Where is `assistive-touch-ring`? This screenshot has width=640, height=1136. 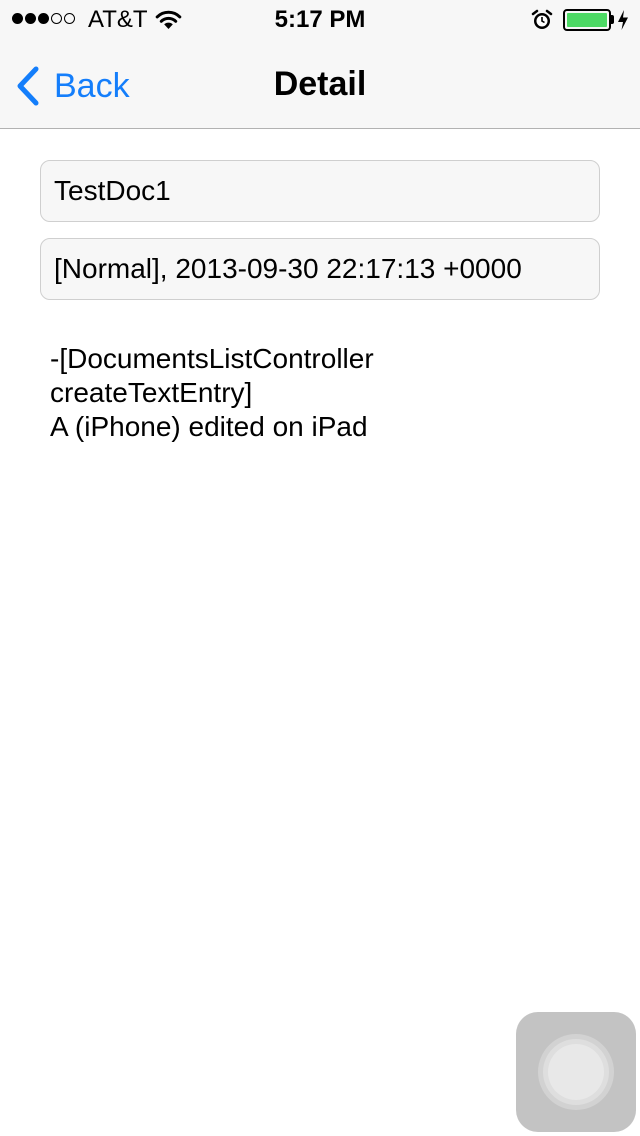
assistive-touch-ring is located at coordinates (576, 1072).